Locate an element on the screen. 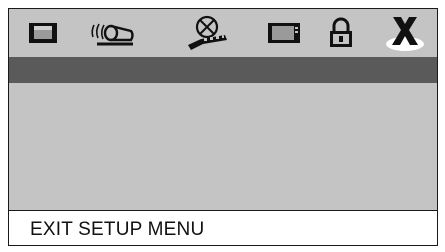  selection-highlight-bar is located at coordinates (223, 70).